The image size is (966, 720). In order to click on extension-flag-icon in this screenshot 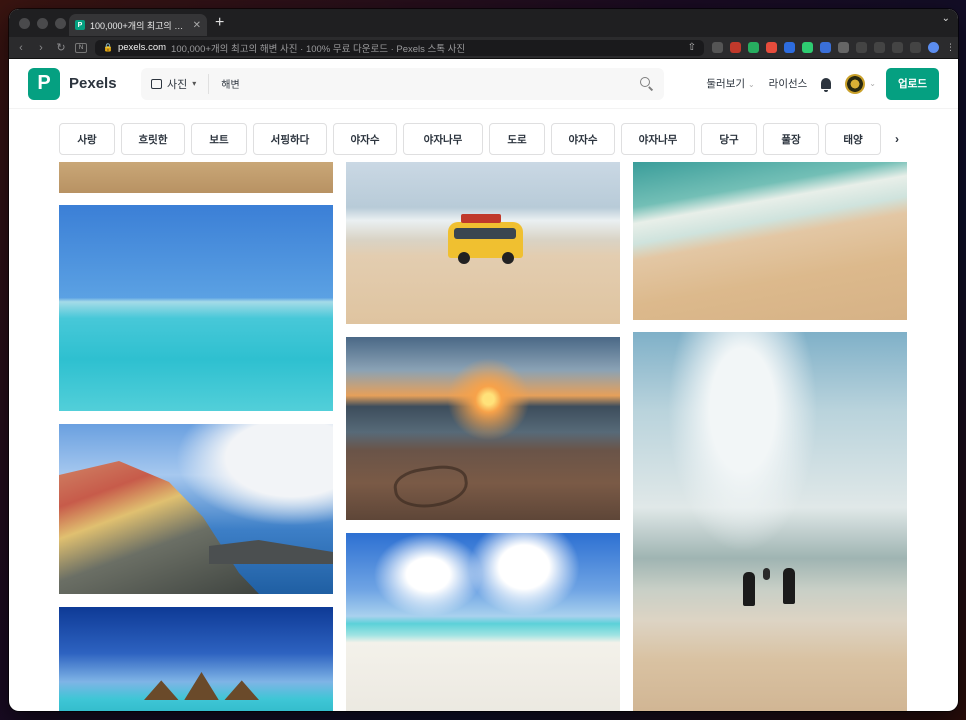, I will do `click(771, 47)`.